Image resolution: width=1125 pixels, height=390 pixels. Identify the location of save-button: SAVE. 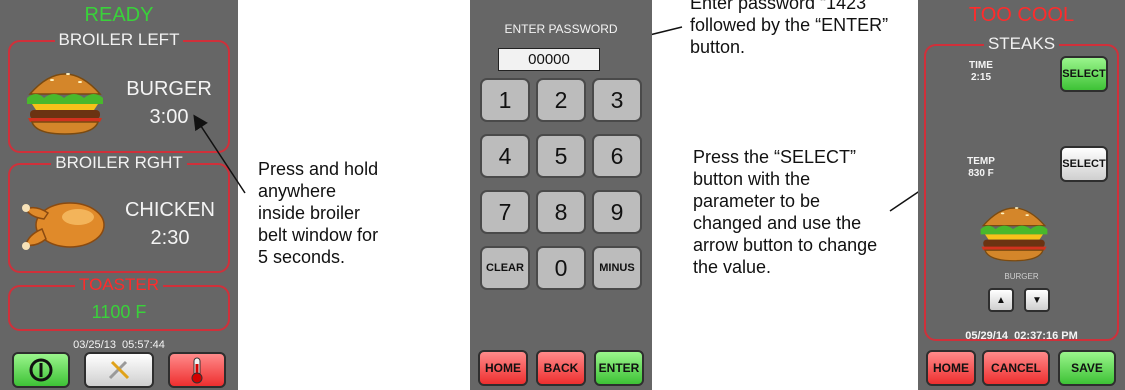
(1087, 368).